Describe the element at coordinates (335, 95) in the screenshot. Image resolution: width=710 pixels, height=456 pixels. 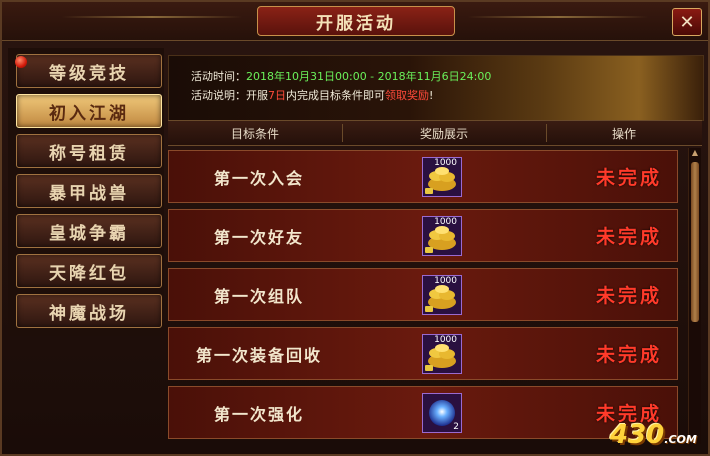
I see `desc-mid: 内完成目标条件即可` at that location.